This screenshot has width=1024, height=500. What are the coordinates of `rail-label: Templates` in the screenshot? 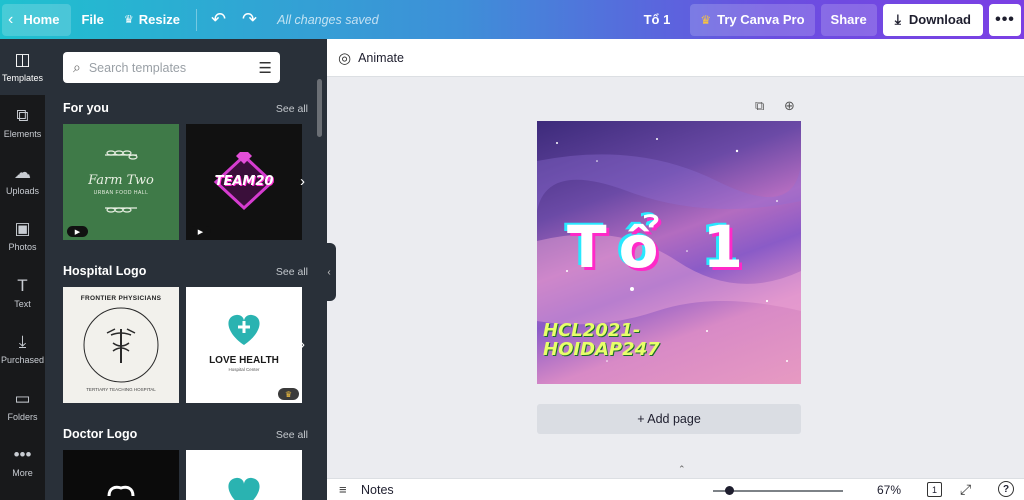 It's located at (22, 78).